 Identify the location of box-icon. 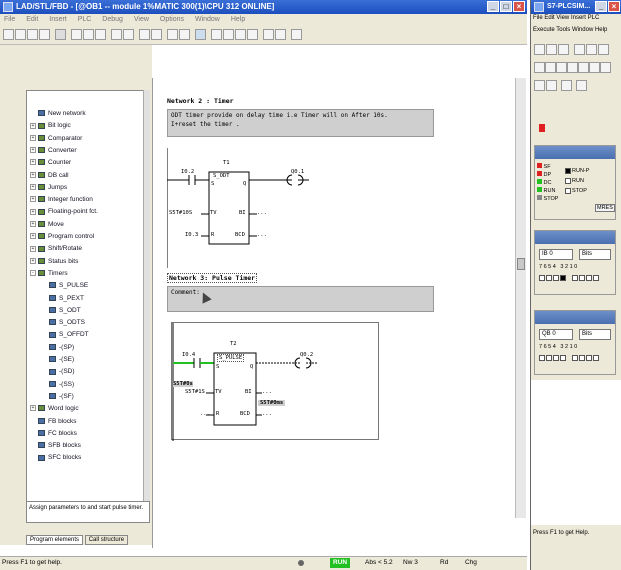
(252, 34).